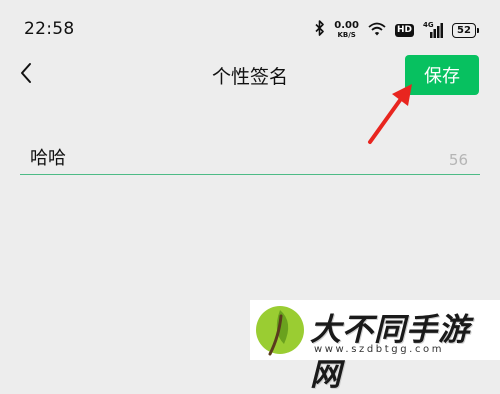  What do you see at coordinates (433, 29) in the screenshot?
I see `cellular-signal-icon: 4G` at bounding box center [433, 29].